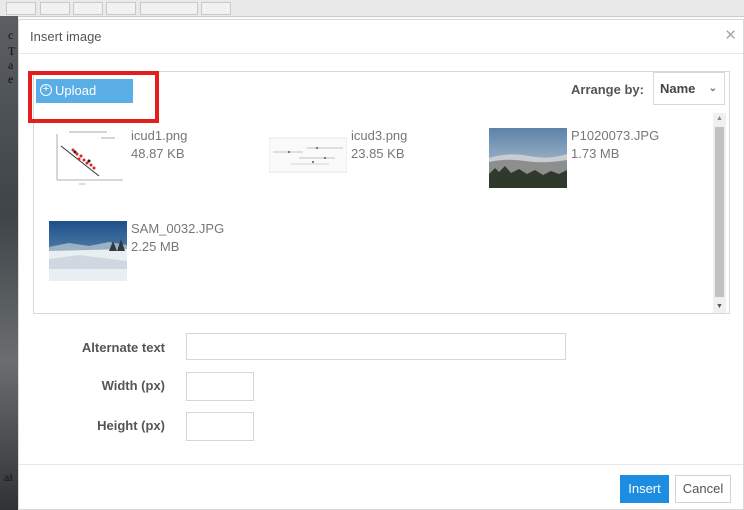 This screenshot has width=744, height=510. What do you see at coordinates (730, 35) in the screenshot?
I see `close-icon: ✕` at bounding box center [730, 35].